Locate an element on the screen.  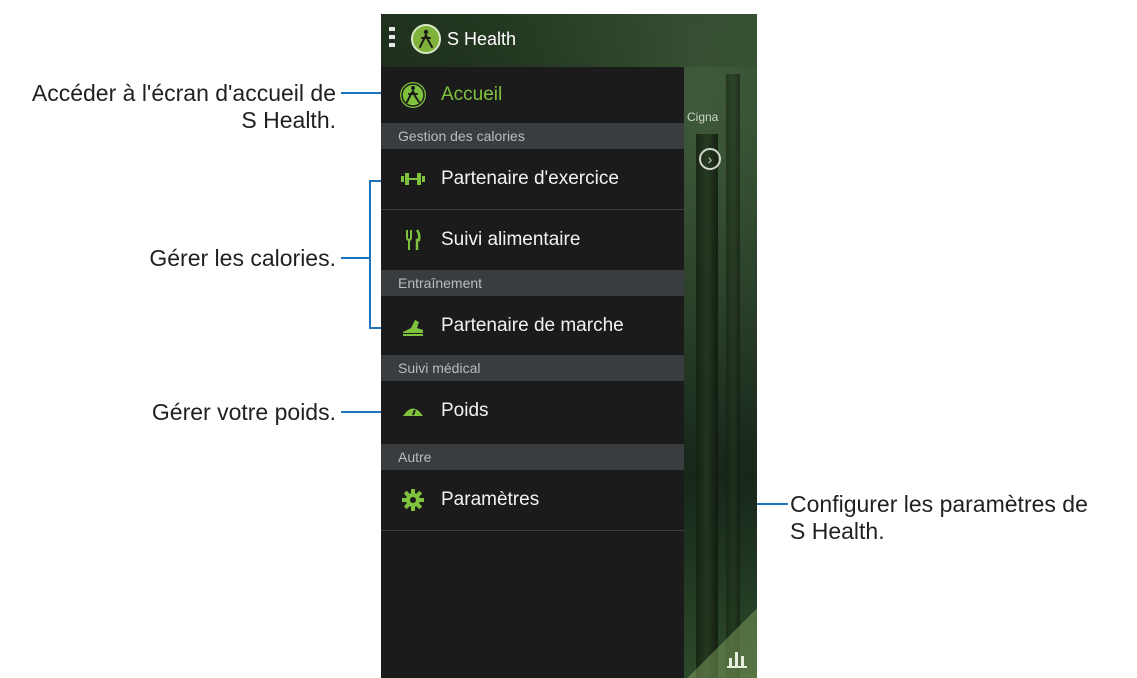
fork-knife-icon is located at coordinates (413, 240).